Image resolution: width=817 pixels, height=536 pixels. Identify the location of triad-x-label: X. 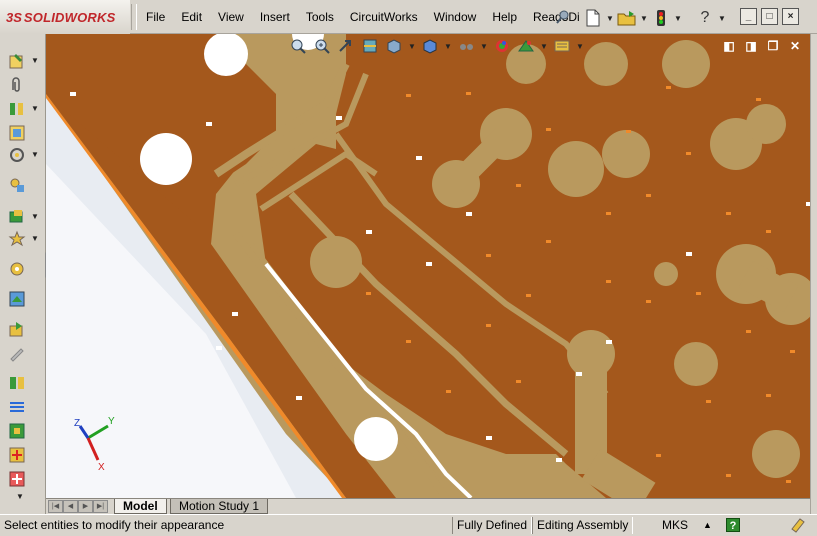
(101, 467).